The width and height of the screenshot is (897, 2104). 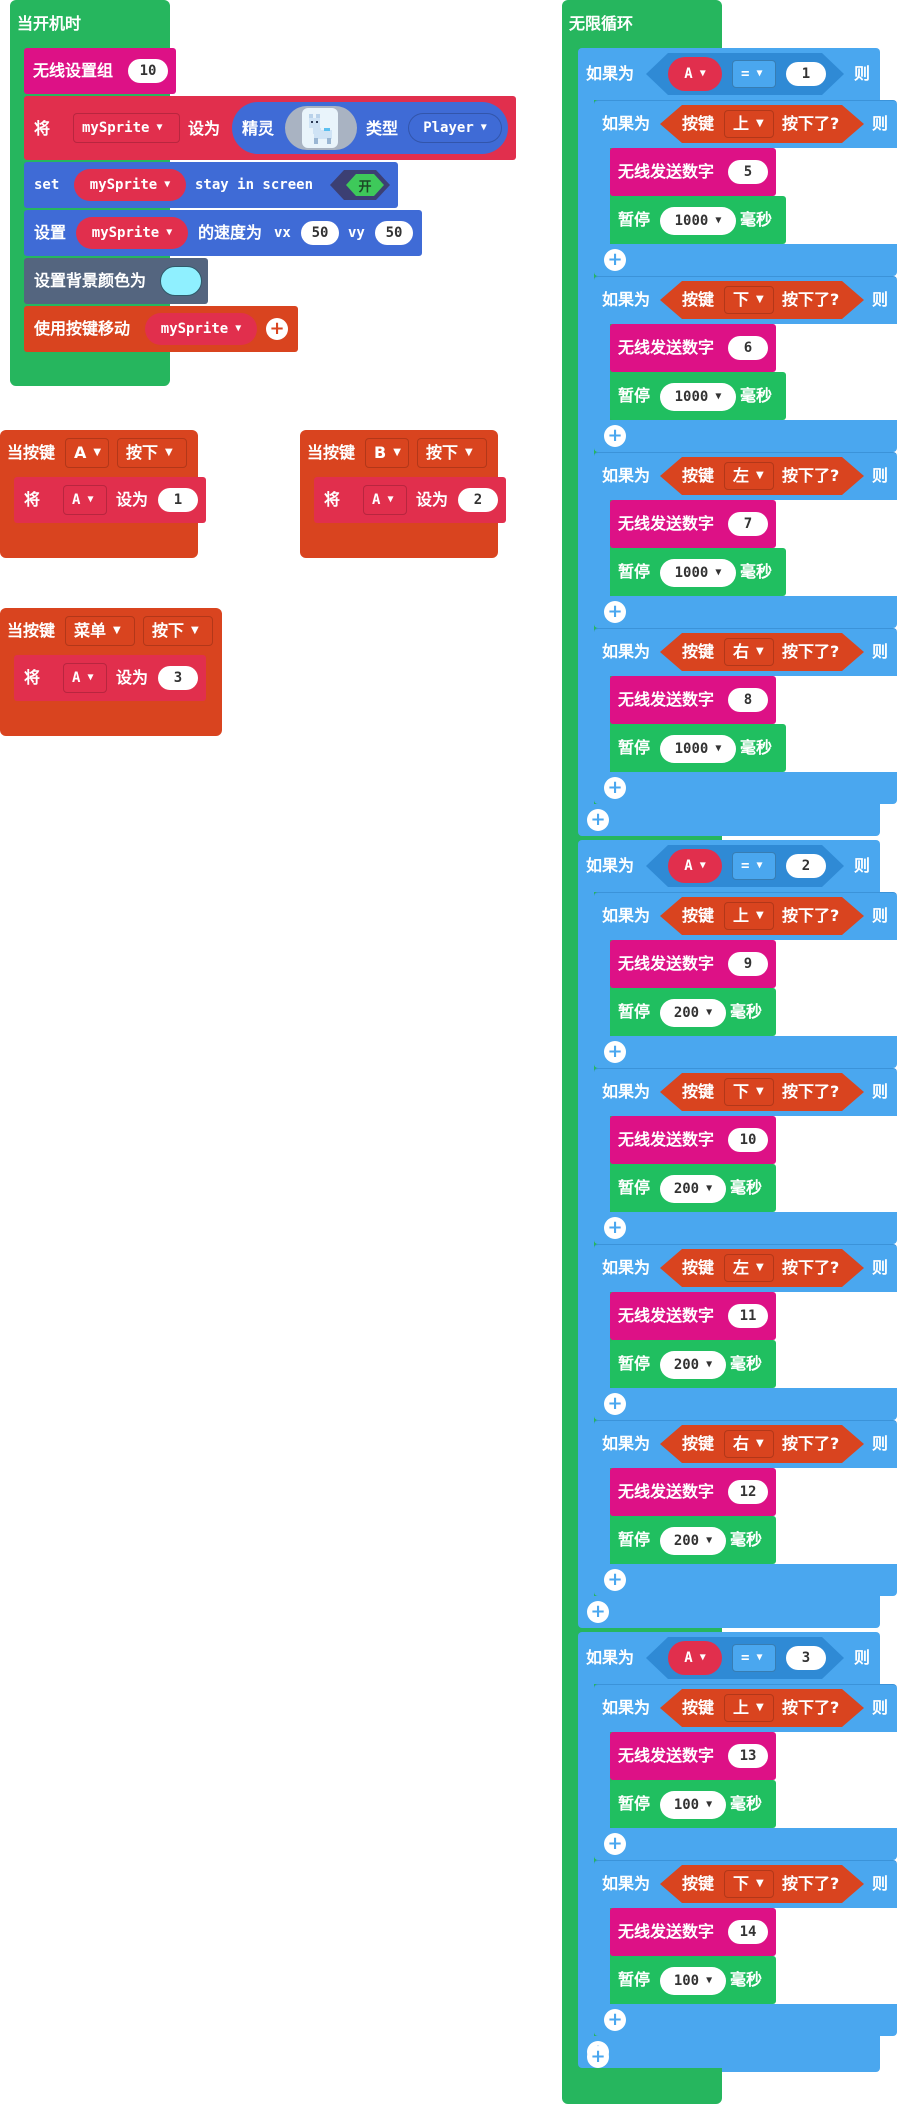 What do you see at coordinates (748, 524) in the screenshot?
I see `send-number-input: 7` at bounding box center [748, 524].